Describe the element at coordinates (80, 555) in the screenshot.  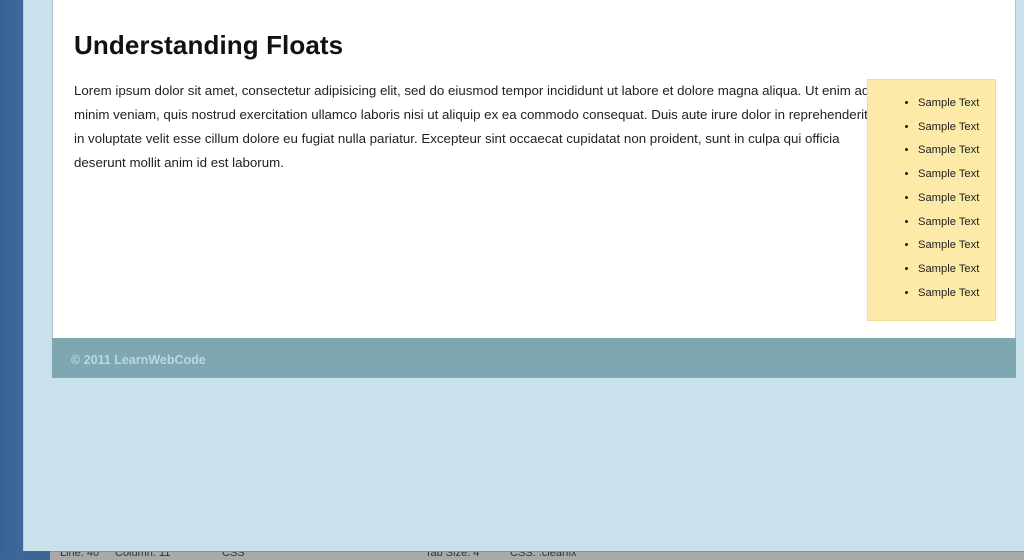
I see `statusbar-line: Line: 40` at that location.